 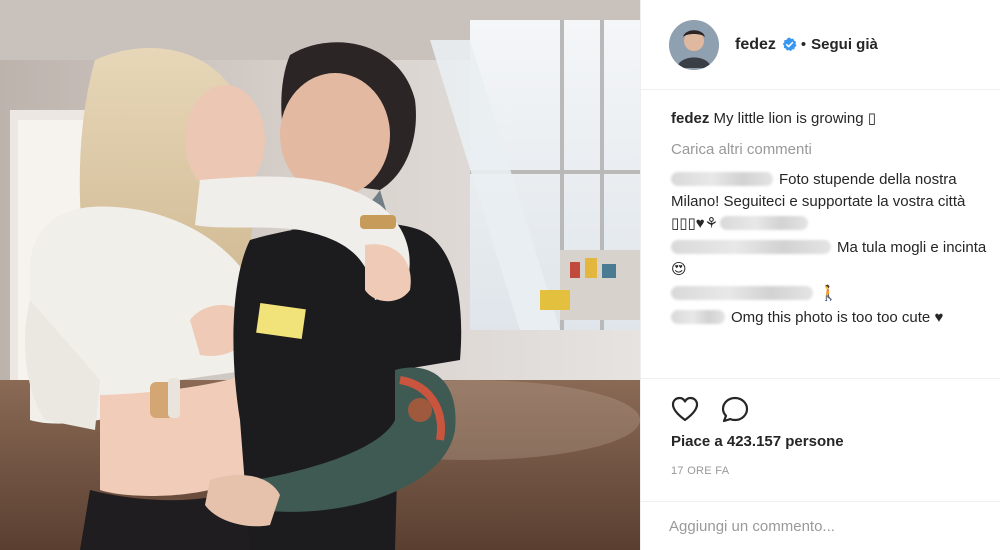 I want to click on caption-text: My little lion is growing ▯, so click(x=794, y=118).